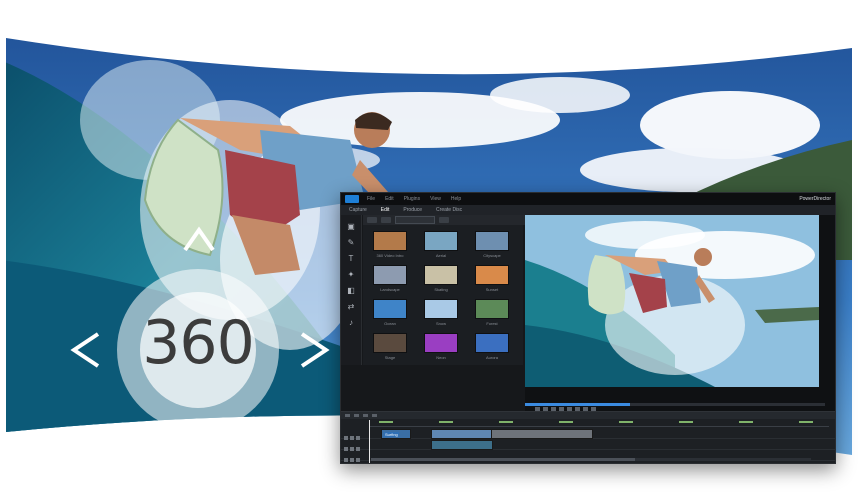 The width and height of the screenshot is (858, 500). What do you see at coordinates (199, 468) in the screenshot?
I see `chevron-down-icon` at bounding box center [199, 468].